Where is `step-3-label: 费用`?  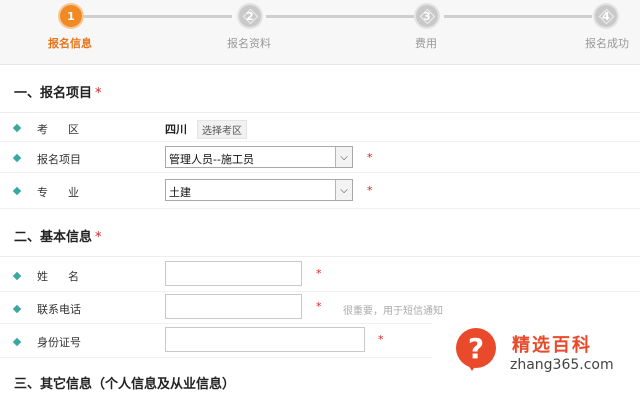
step-3-label: 费用 is located at coordinates (426, 43).